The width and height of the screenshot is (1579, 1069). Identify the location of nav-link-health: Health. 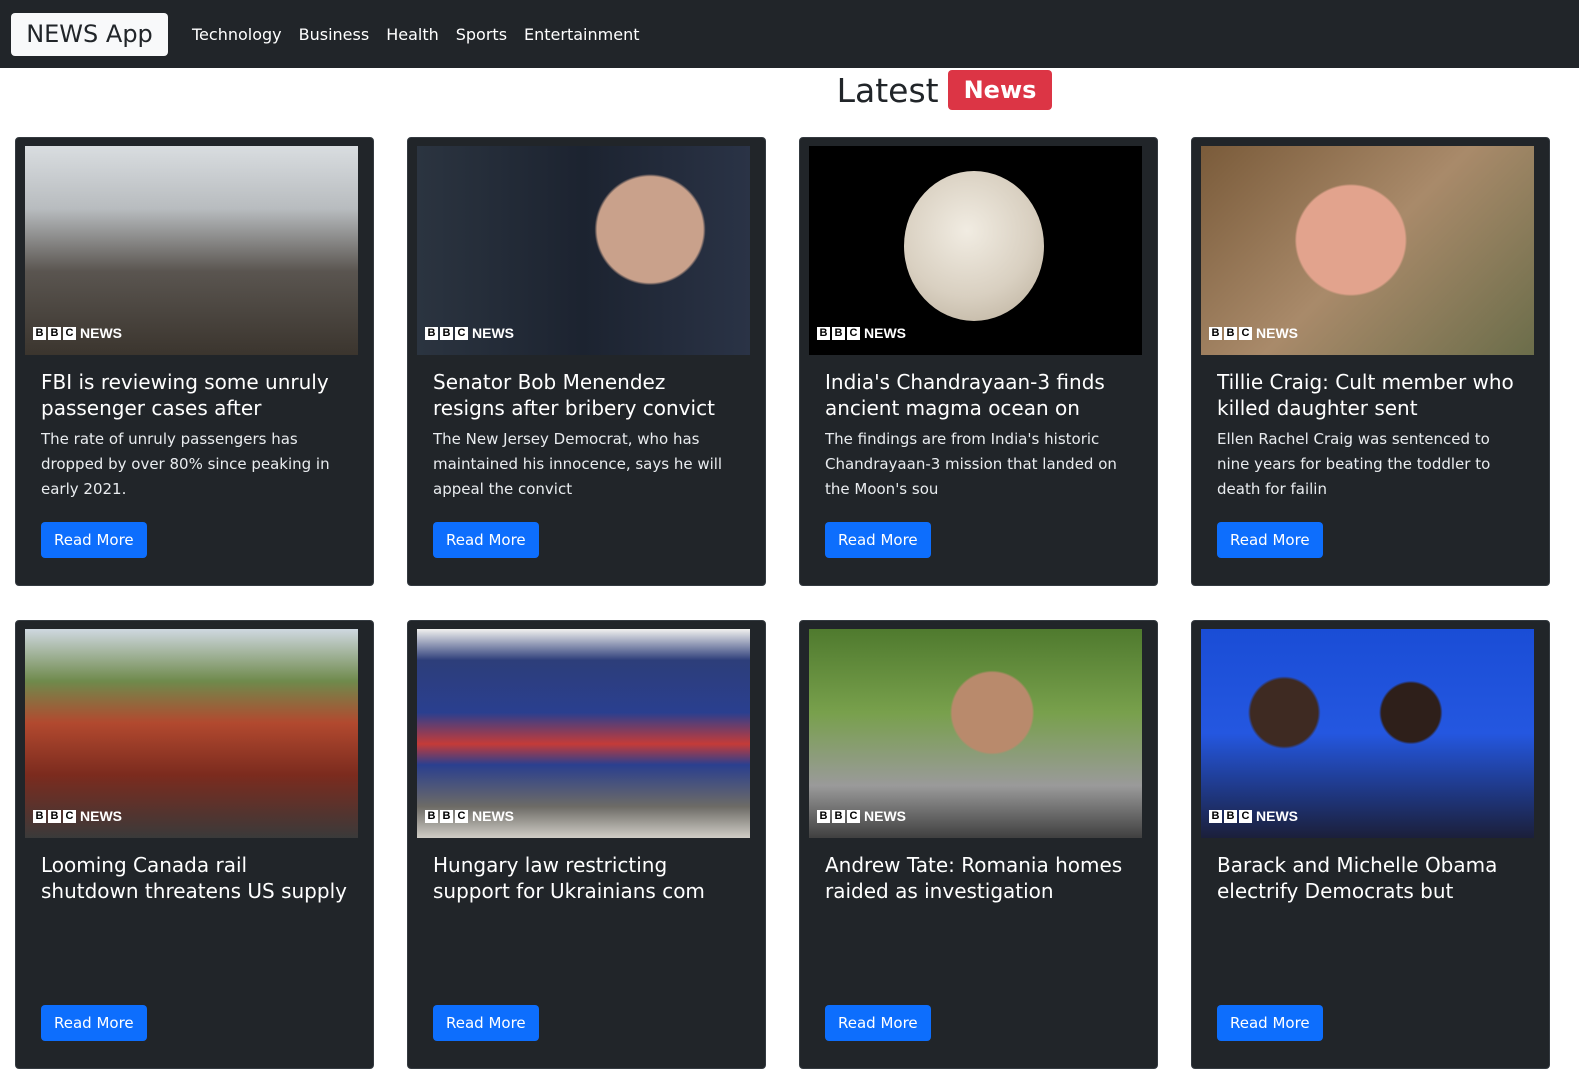
(412, 34).